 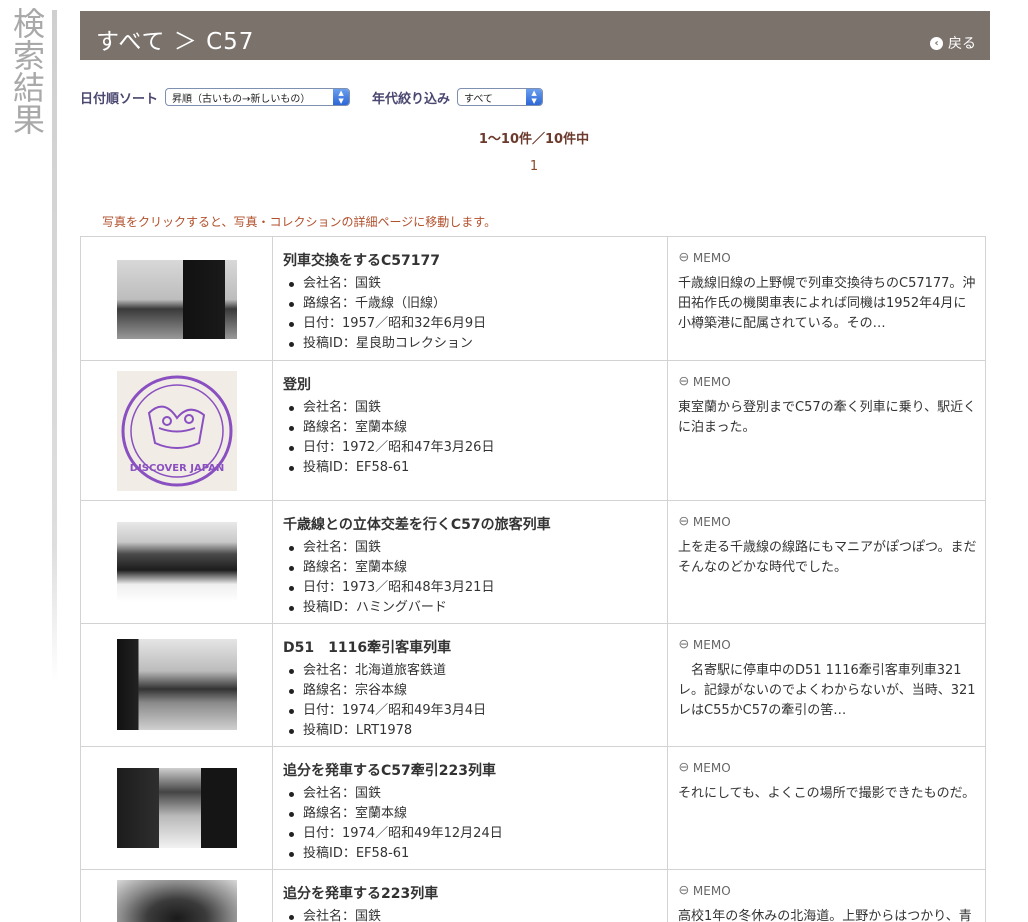 I want to click on memo-cell: ⊘ MEMO 高校1年の冬休みの北海道。上野からはつかり、青, so click(x=826, y=896).